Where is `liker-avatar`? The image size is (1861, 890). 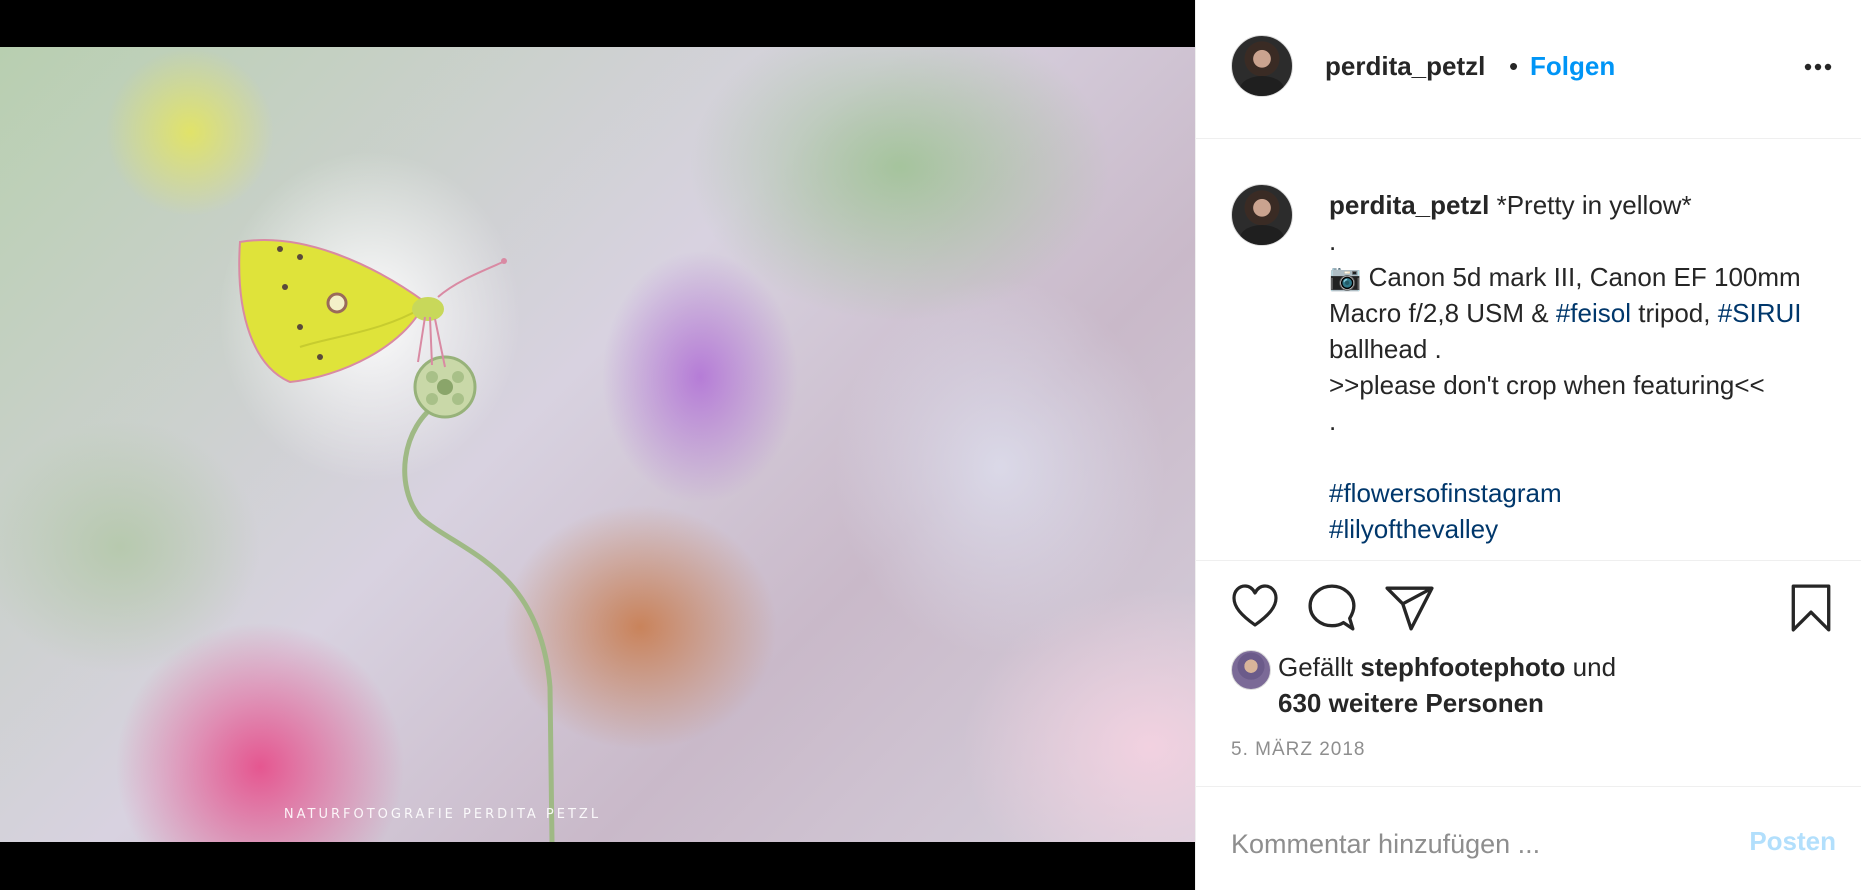
liker-avatar is located at coordinates (1251, 670).